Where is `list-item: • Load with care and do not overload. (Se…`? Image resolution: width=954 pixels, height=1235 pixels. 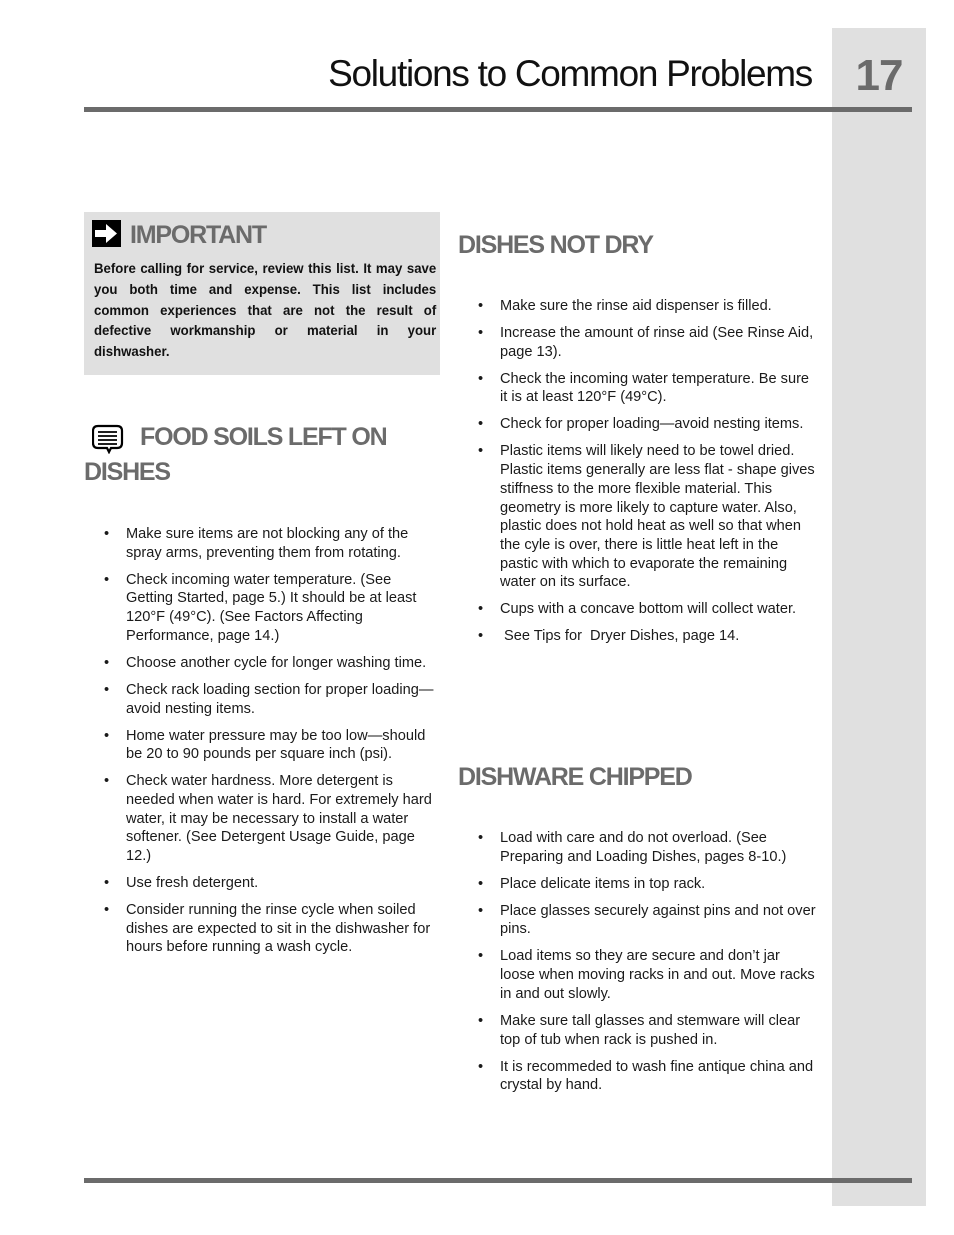 list-item: • Load with care and do not overload. (Se… is located at coordinates (647, 847).